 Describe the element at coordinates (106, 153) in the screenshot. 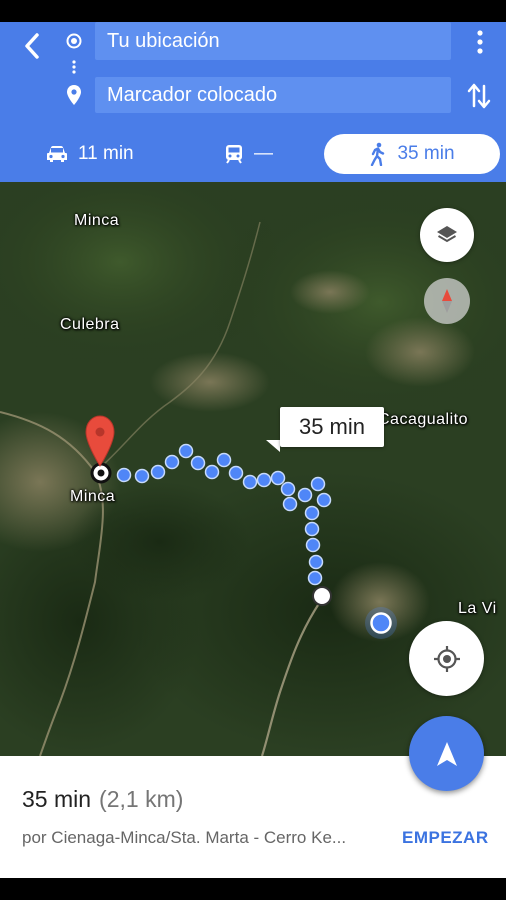

I see `car-time: 11 min` at that location.